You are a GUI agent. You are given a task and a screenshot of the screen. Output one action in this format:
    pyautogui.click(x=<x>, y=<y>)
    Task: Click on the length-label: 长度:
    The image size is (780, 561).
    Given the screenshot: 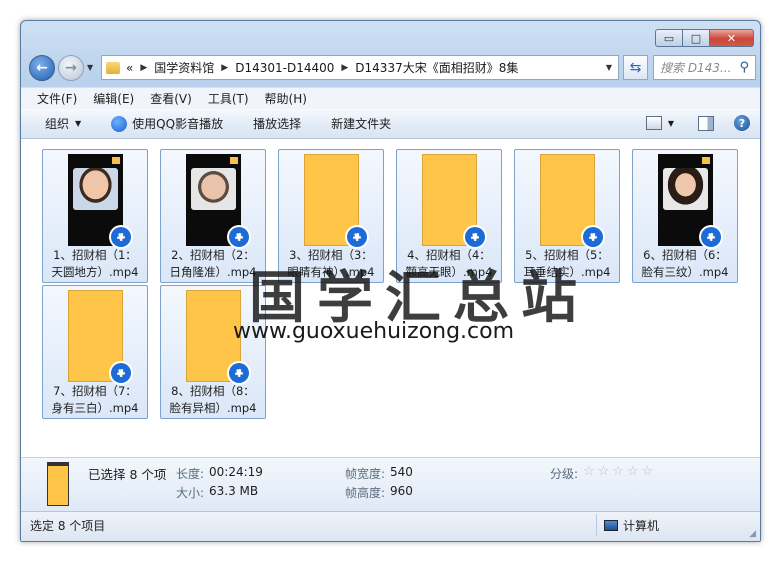 What is the action you would take?
    pyautogui.click(x=190, y=474)
    